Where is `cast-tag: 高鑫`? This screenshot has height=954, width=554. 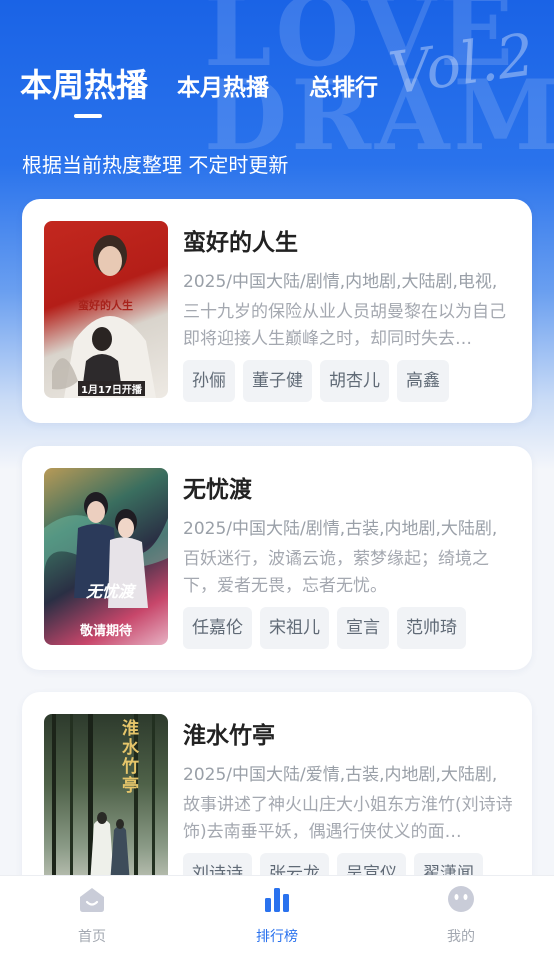 cast-tag: 高鑫 is located at coordinates (423, 381).